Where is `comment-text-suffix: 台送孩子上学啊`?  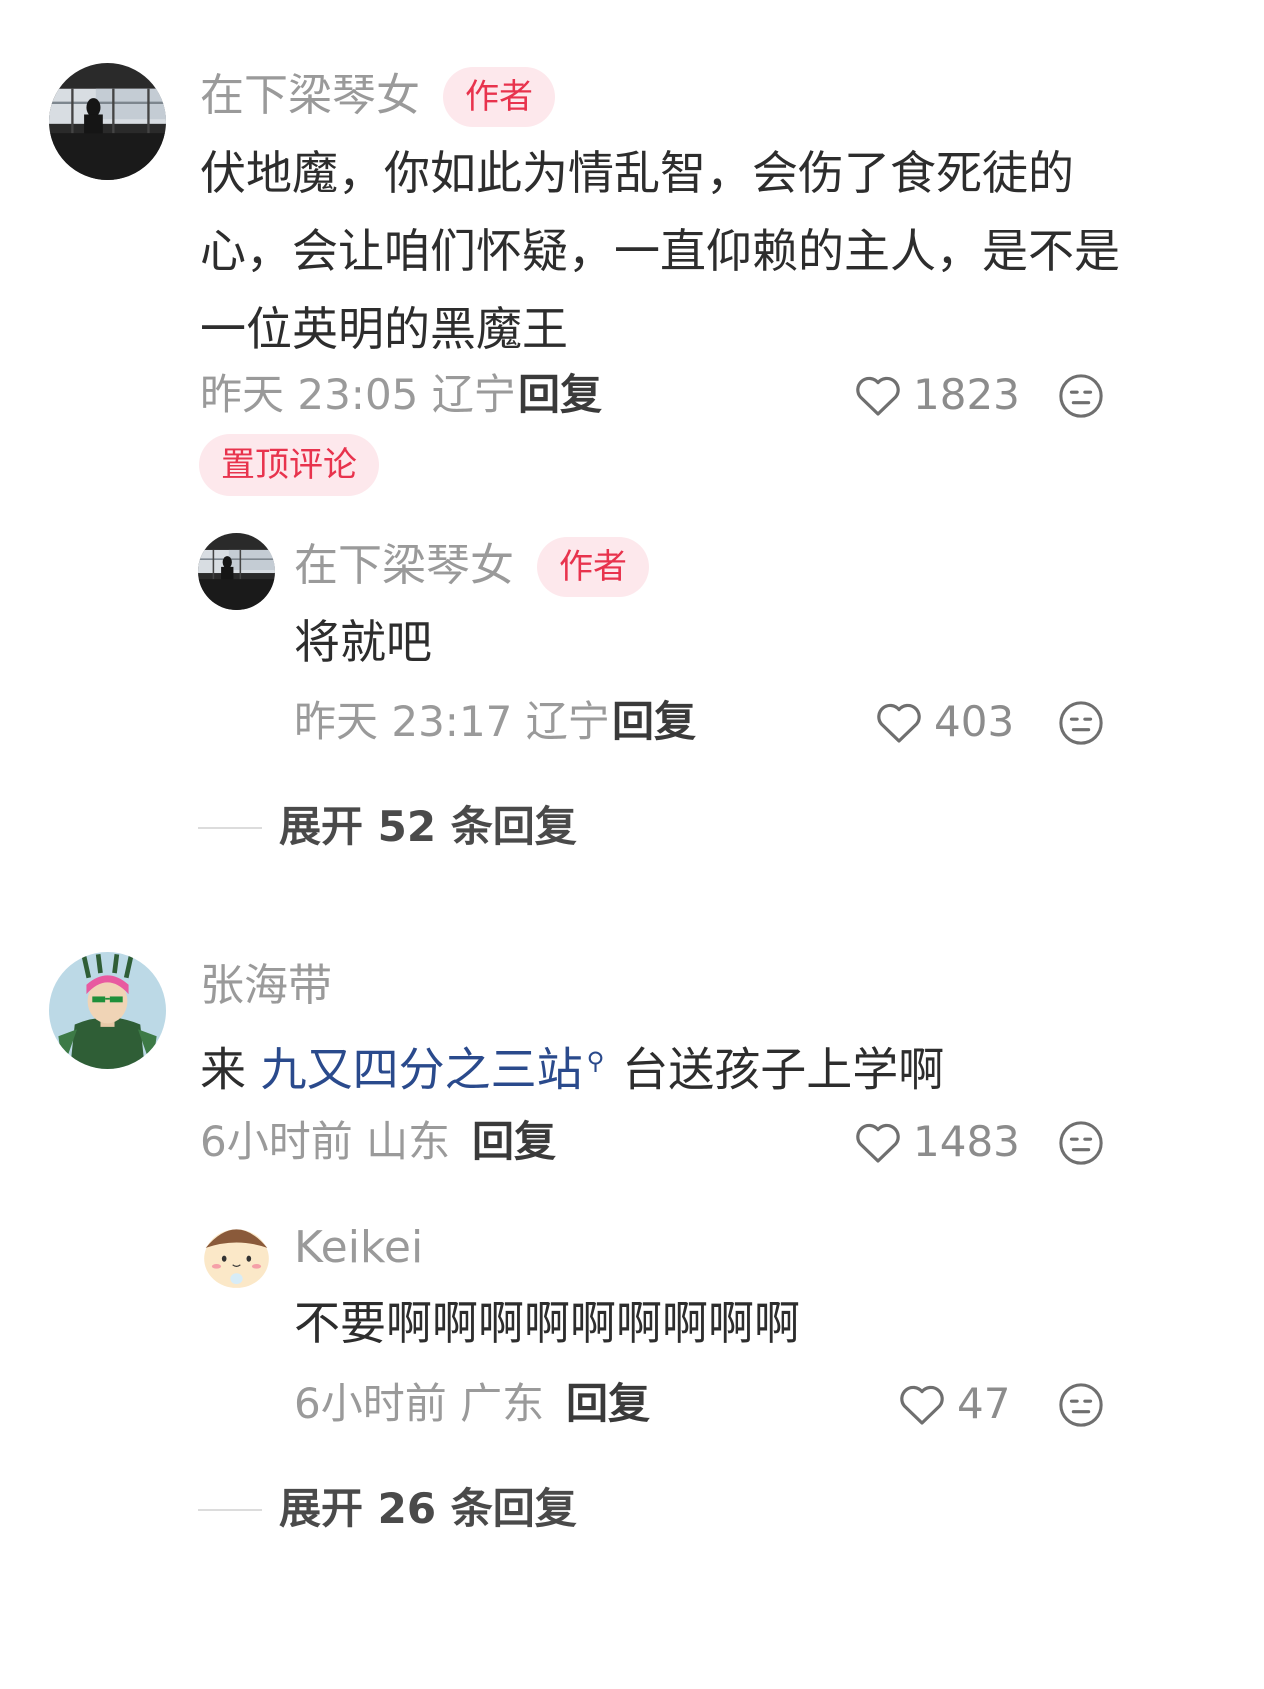 comment-text-suffix: 台送孩子上学啊 is located at coordinates (783, 1069).